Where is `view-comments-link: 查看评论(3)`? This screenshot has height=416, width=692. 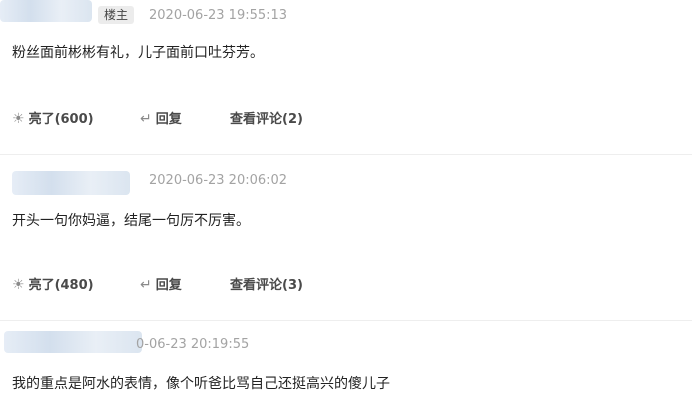 view-comments-link: 查看评论(3) is located at coordinates (266, 283).